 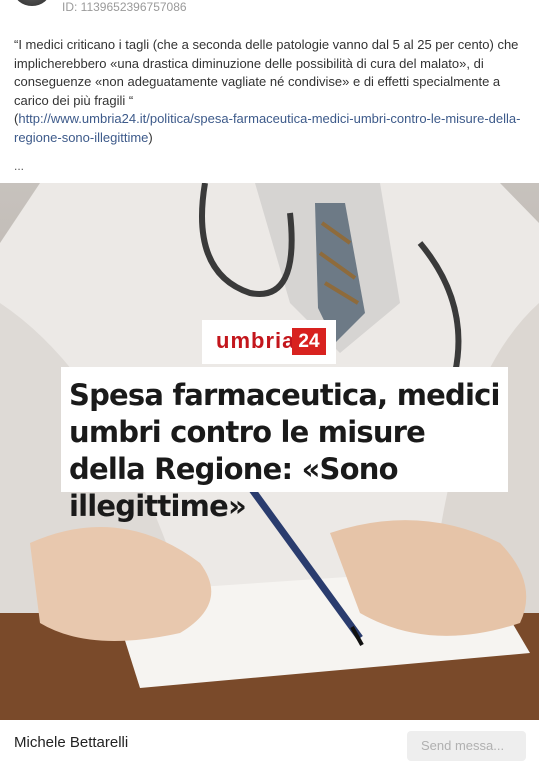 What do you see at coordinates (309, 341) in the screenshot?
I see `logo-badge: 24` at bounding box center [309, 341].